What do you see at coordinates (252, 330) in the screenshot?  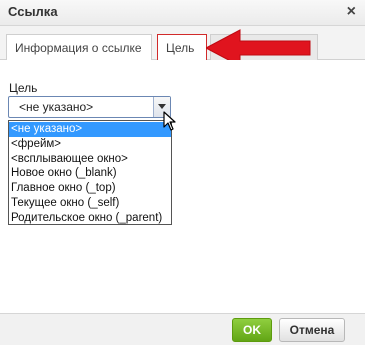 I see `ok-button: OK` at bounding box center [252, 330].